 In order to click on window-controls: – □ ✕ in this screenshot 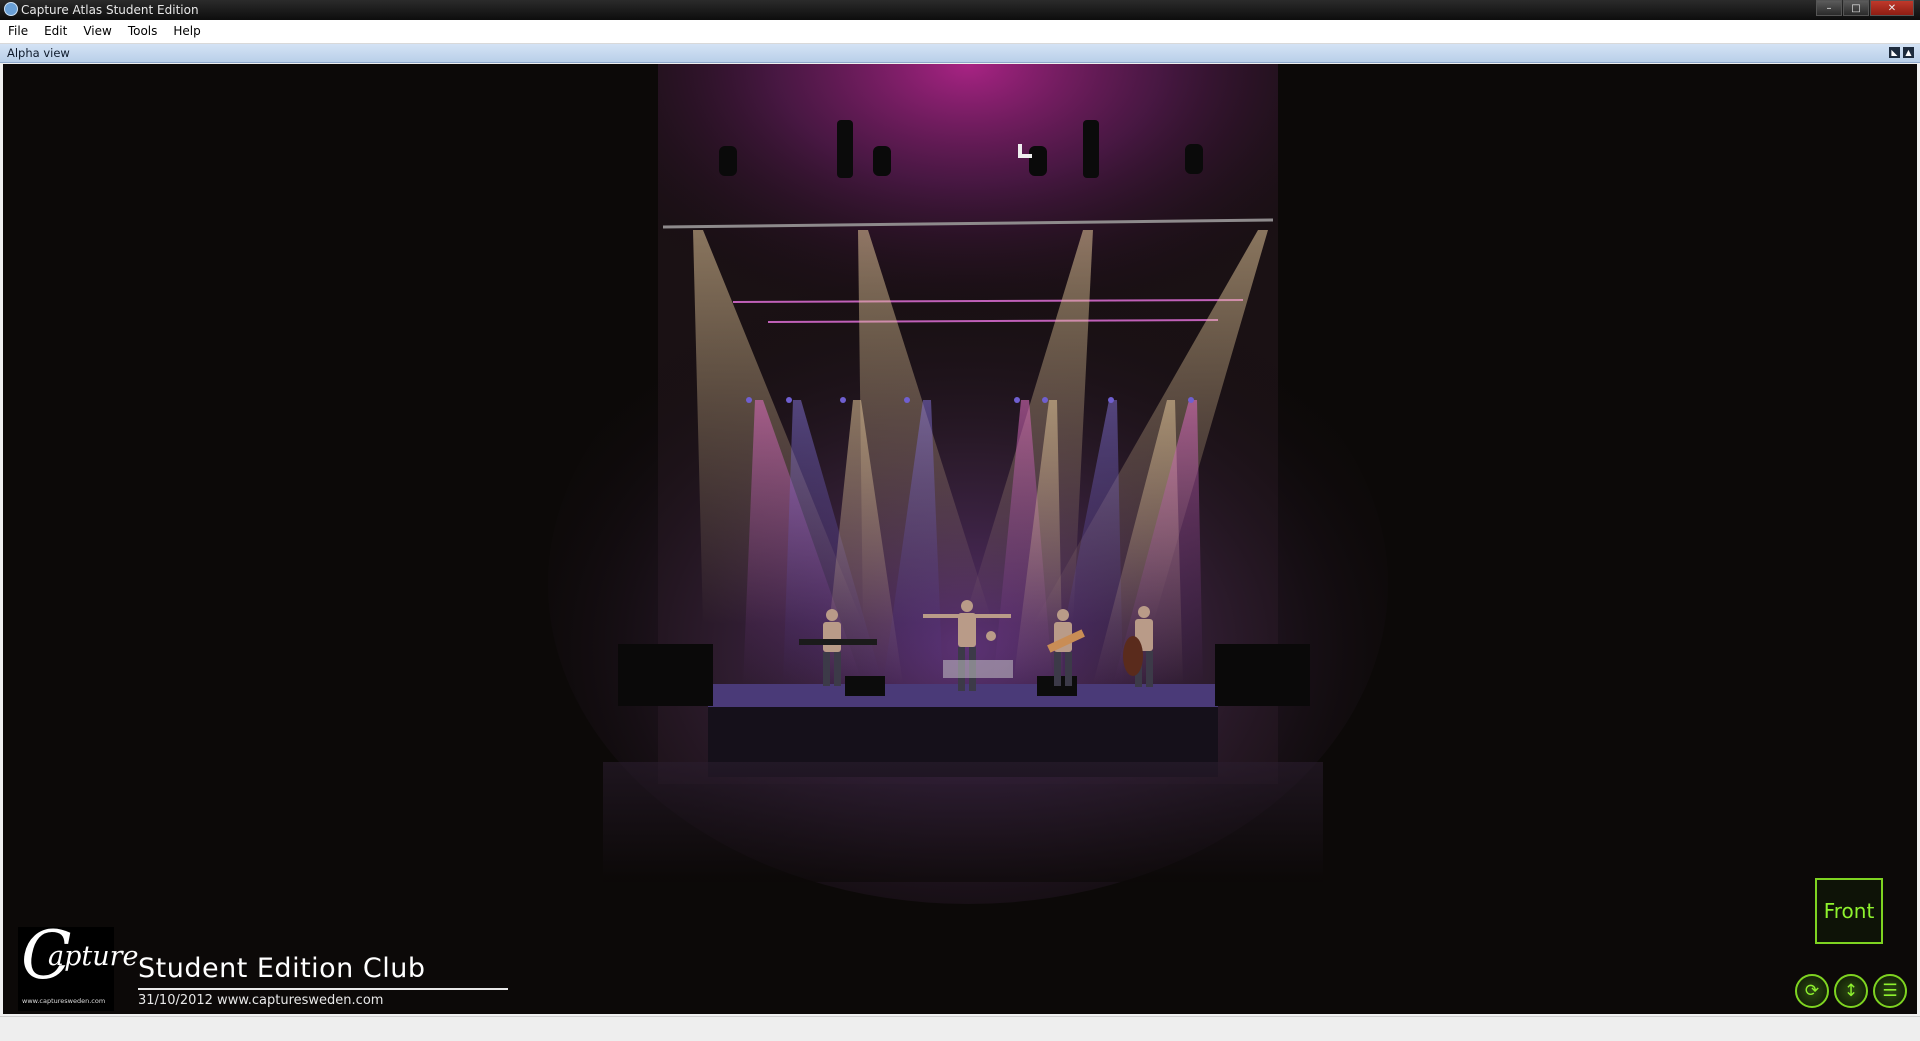, I will do `click(1864, 9)`.